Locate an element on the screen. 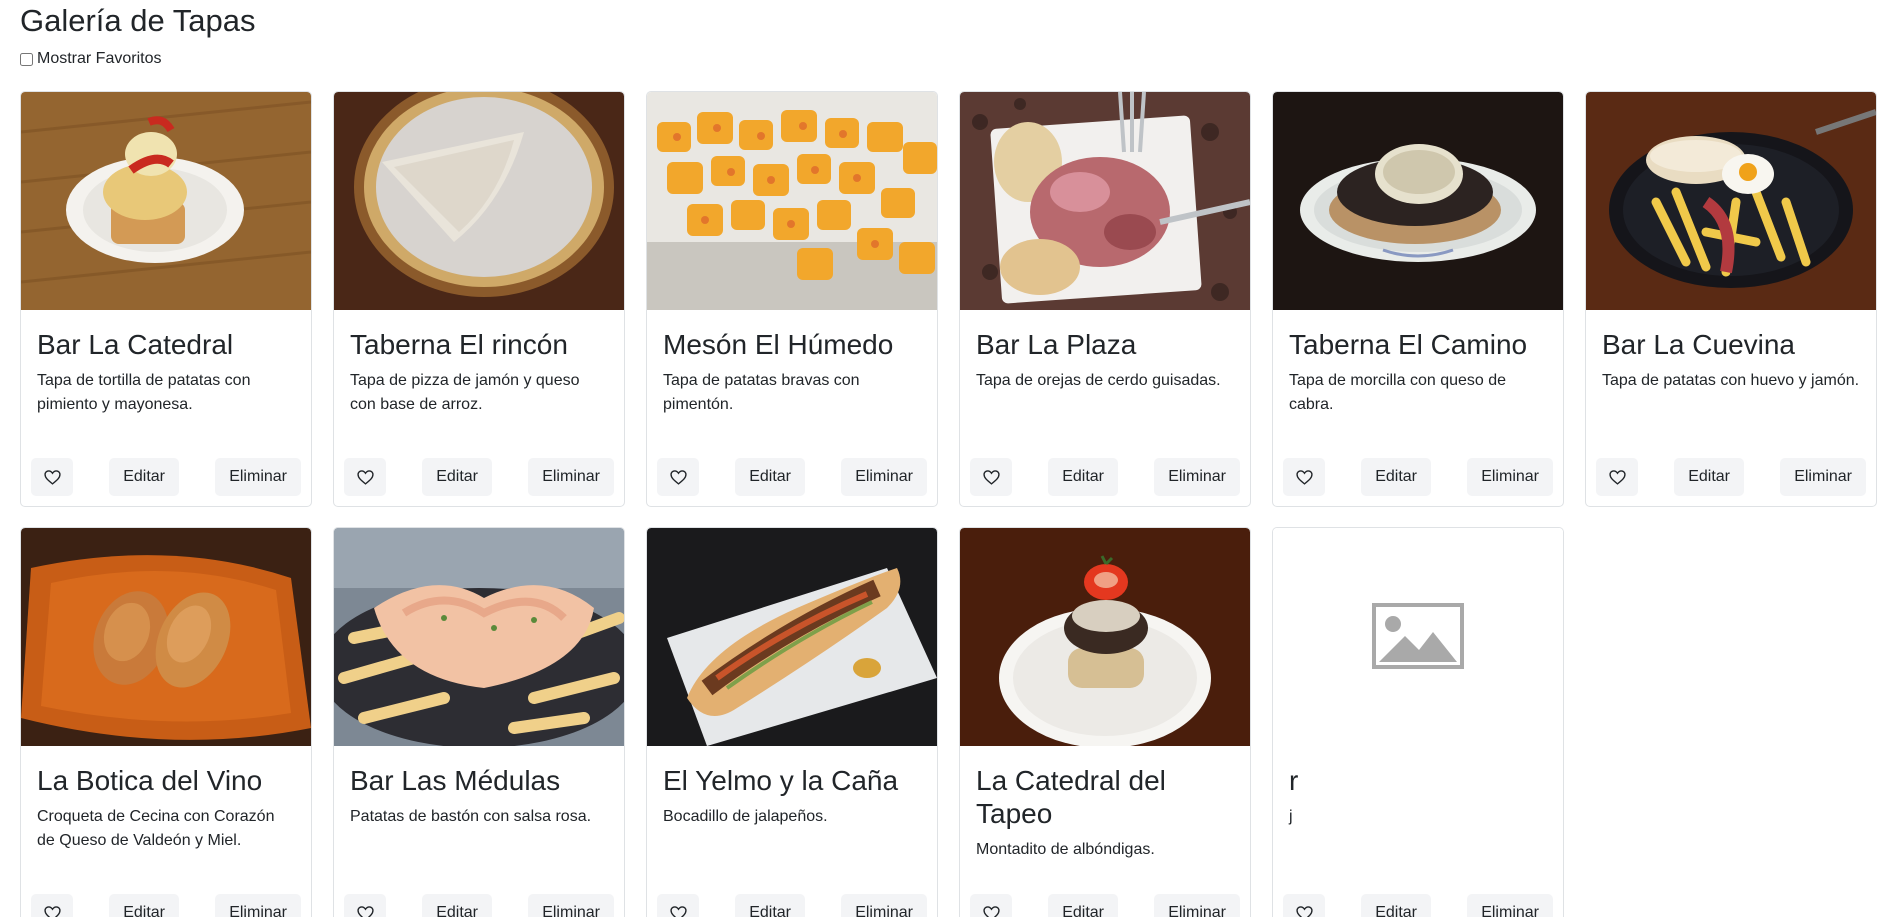 The width and height of the screenshot is (1881, 917). card-title: Bar La Plaza is located at coordinates (1056, 344).